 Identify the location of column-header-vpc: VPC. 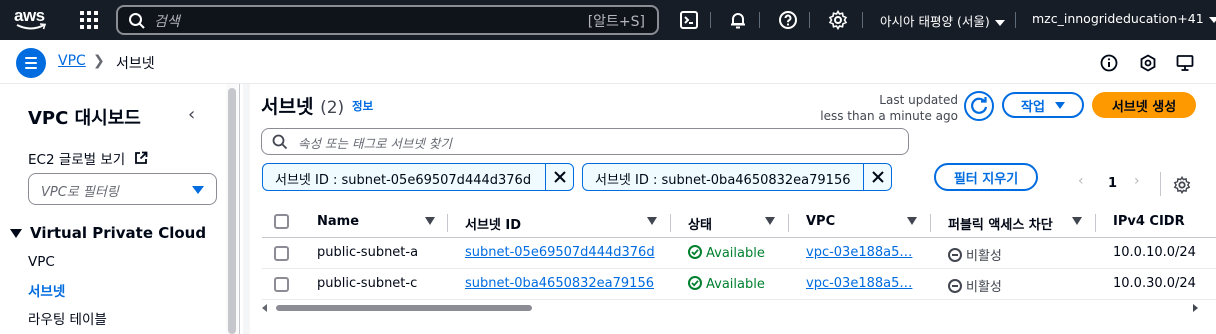
(820, 221).